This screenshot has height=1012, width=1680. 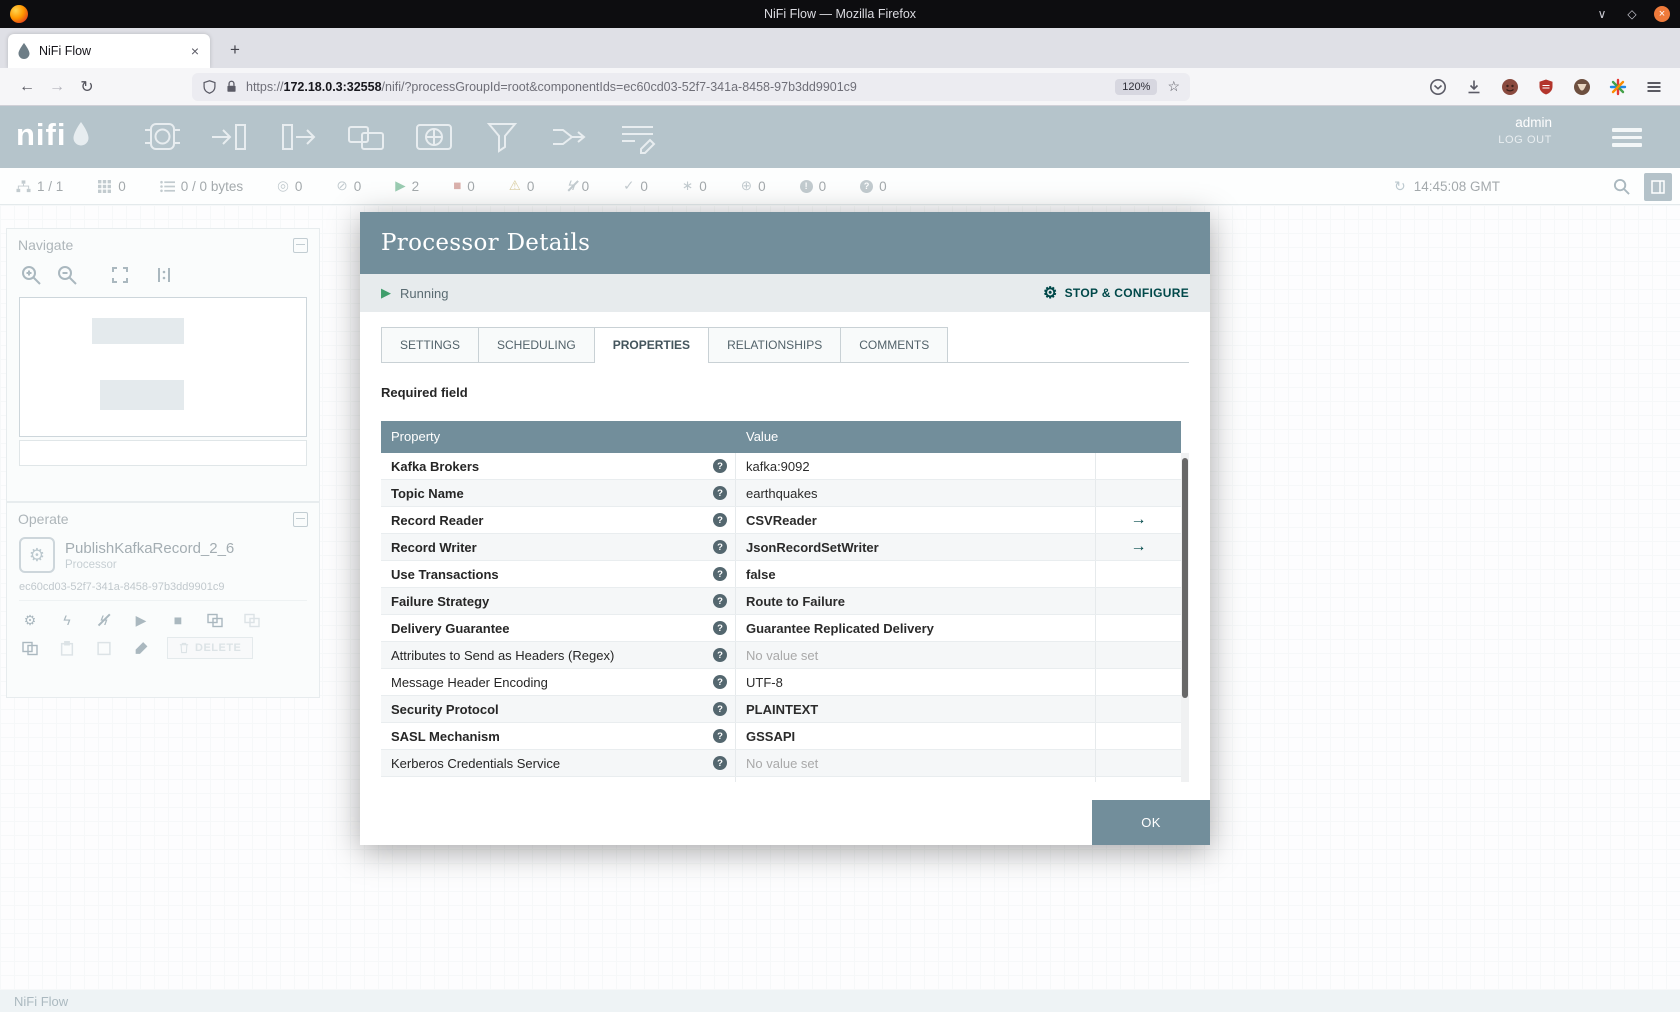 What do you see at coordinates (235, 50) in the screenshot?
I see `new-tab-button: +` at bounding box center [235, 50].